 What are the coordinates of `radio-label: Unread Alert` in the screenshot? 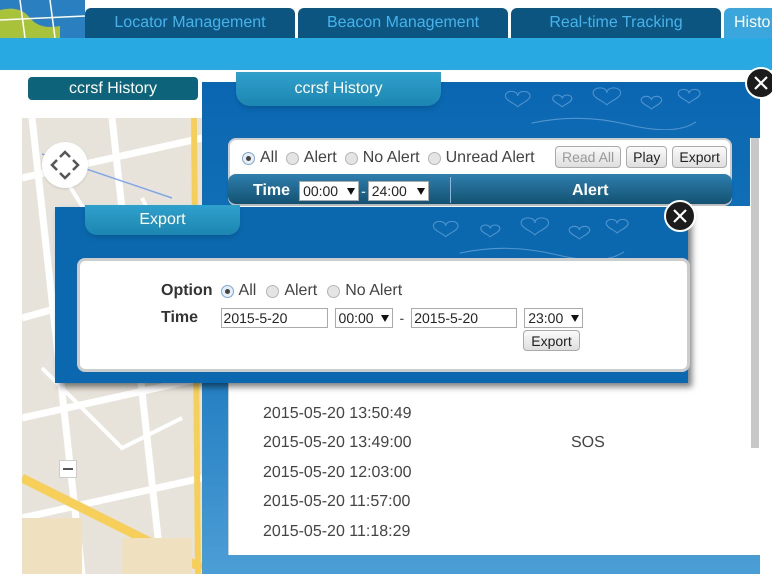 It's located at (490, 158).